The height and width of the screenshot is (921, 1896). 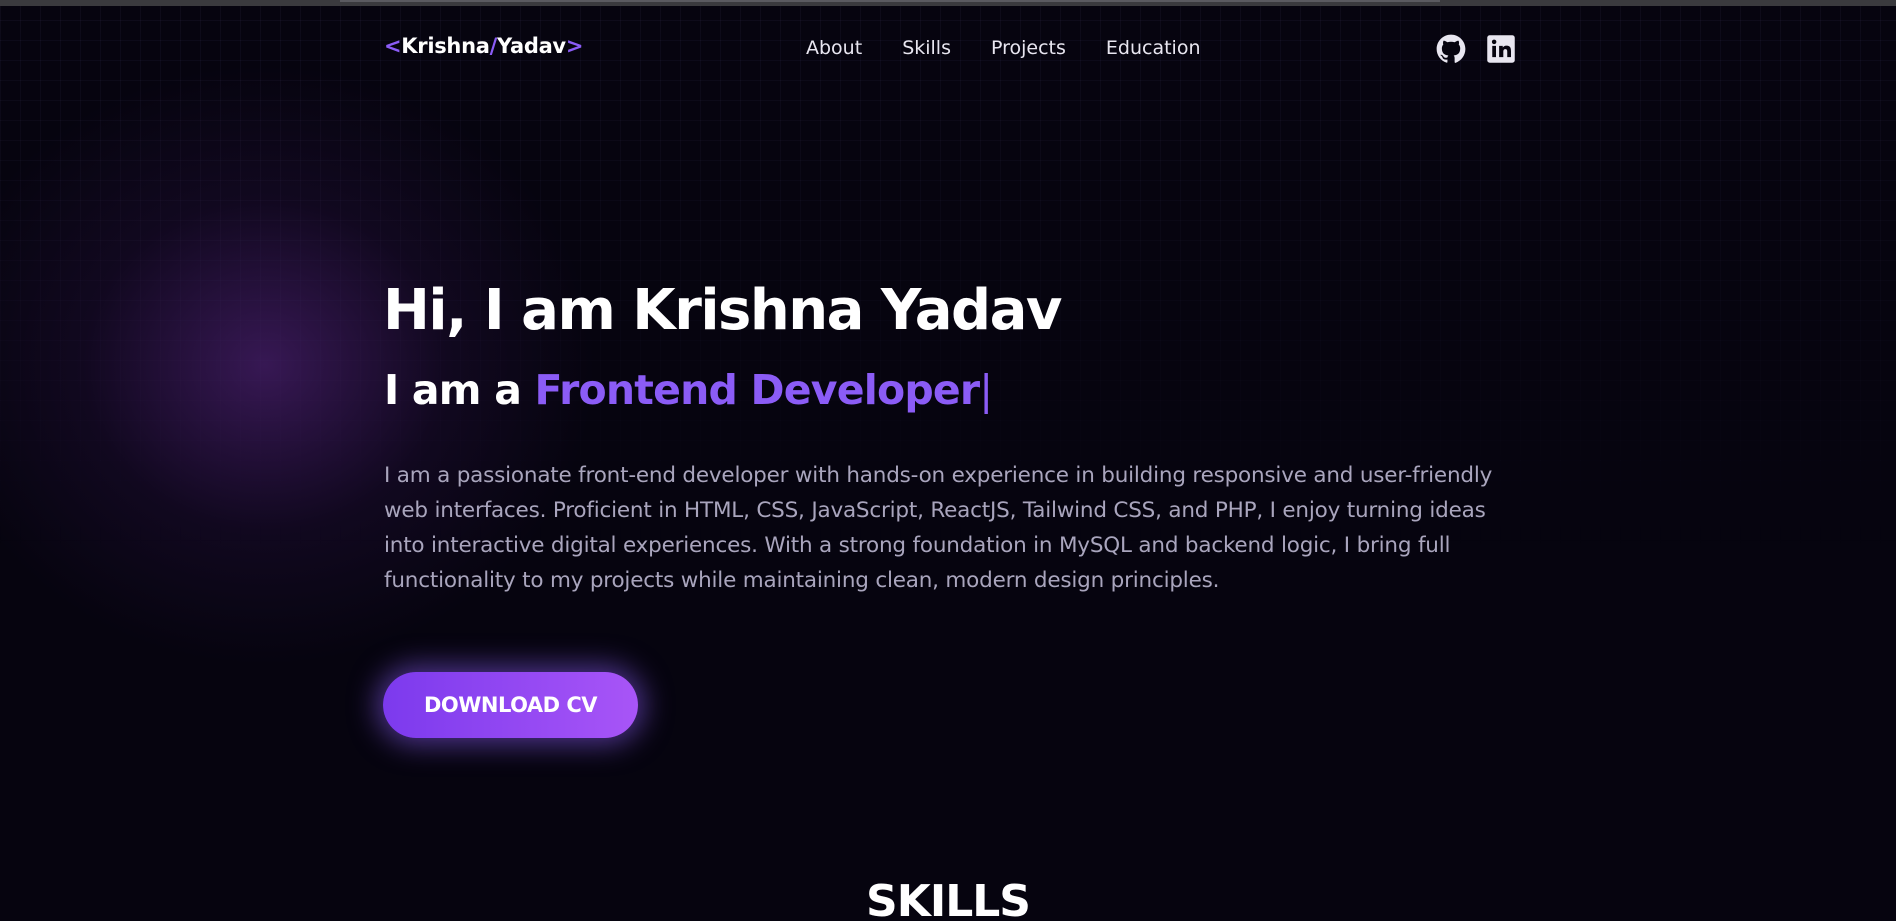 What do you see at coordinates (1028, 48) in the screenshot?
I see `nav-link-projects: Projects` at bounding box center [1028, 48].